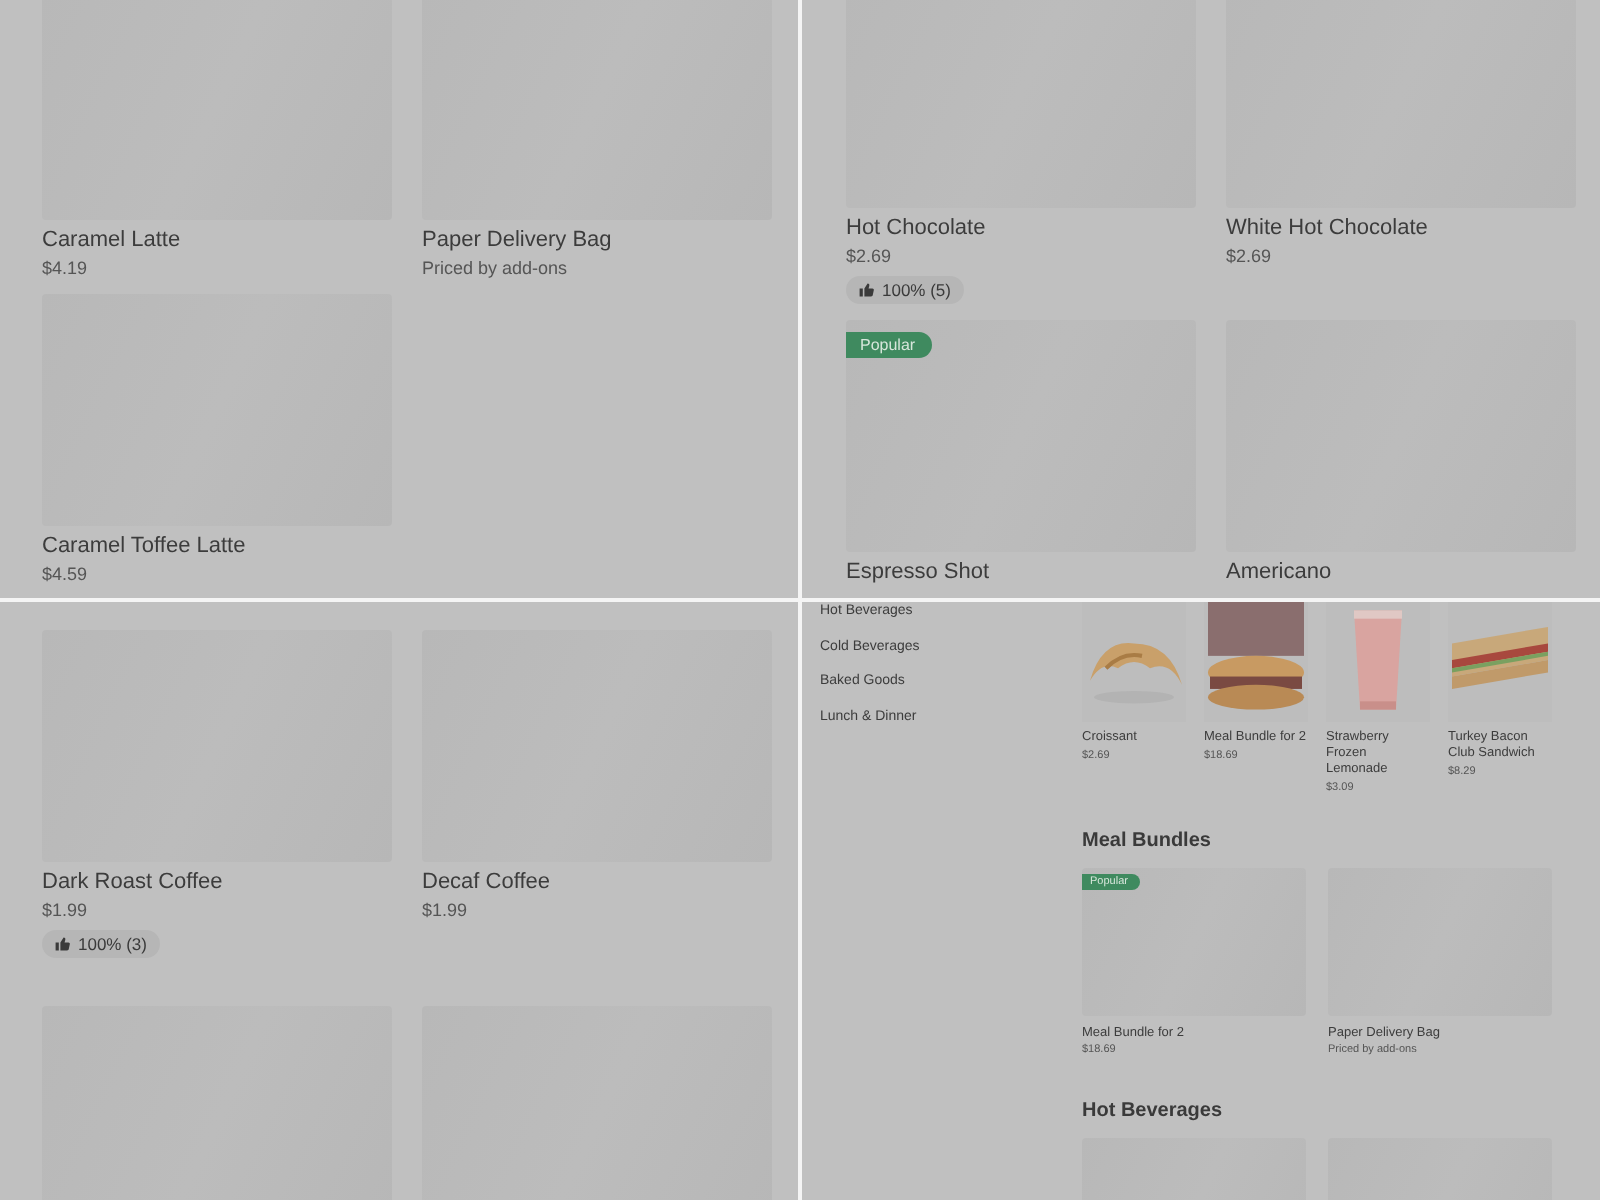 This screenshot has width=1600, height=1200. What do you see at coordinates (1147, 841) in the screenshot?
I see `section-heading: Meal Bundles` at bounding box center [1147, 841].